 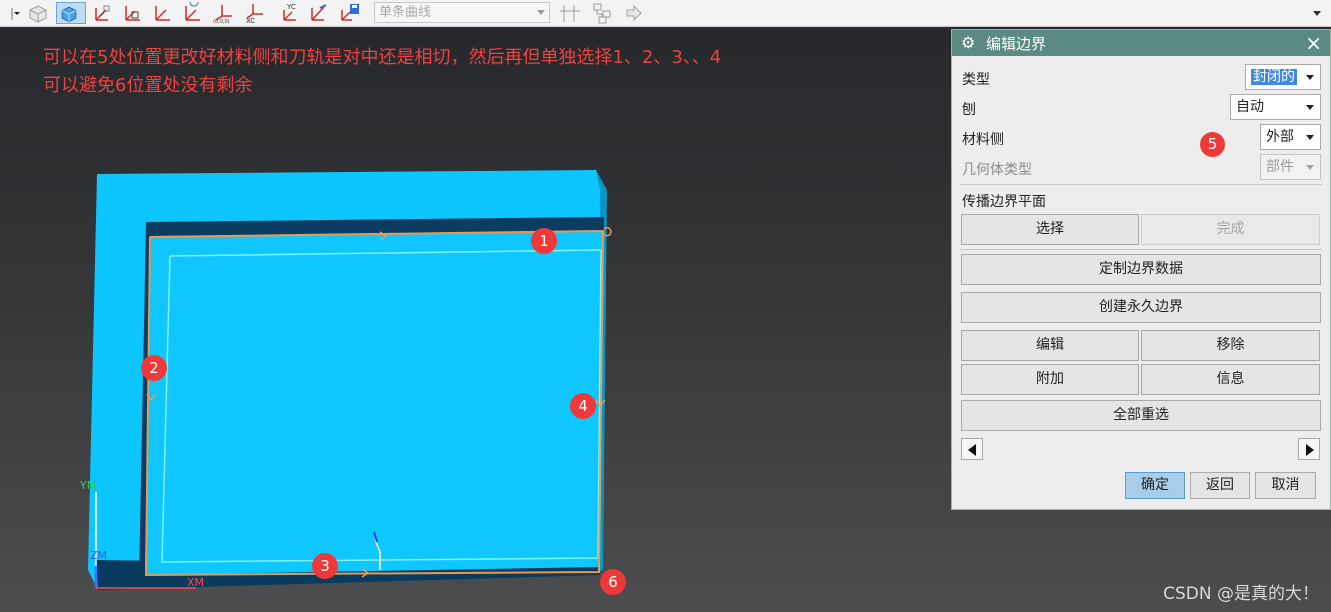 What do you see at coordinates (983, 140) in the screenshot?
I see `material-side-label: 材料侧` at bounding box center [983, 140].